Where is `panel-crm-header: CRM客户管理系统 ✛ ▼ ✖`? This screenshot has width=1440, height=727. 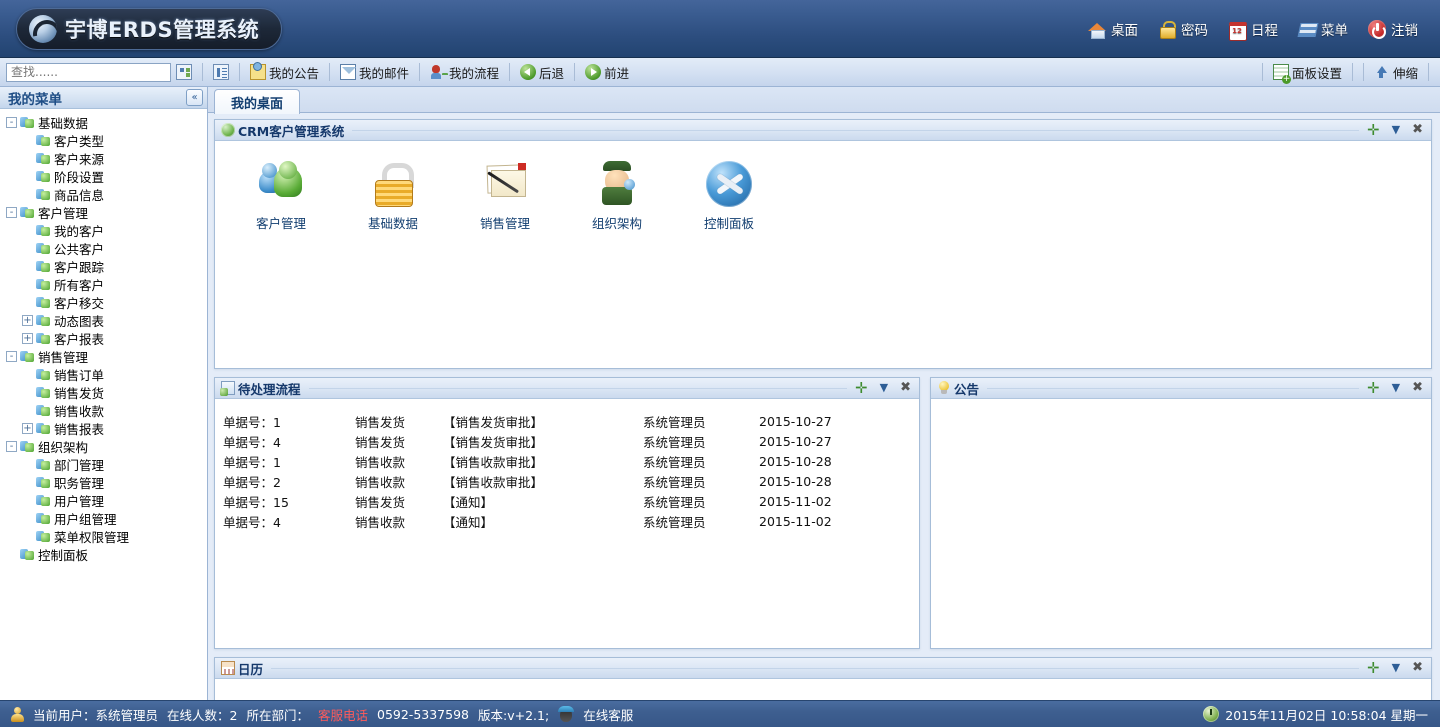
panel-crm-header: CRM客户管理系统 ✛ ▼ ✖ is located at coordinates (823, 130).